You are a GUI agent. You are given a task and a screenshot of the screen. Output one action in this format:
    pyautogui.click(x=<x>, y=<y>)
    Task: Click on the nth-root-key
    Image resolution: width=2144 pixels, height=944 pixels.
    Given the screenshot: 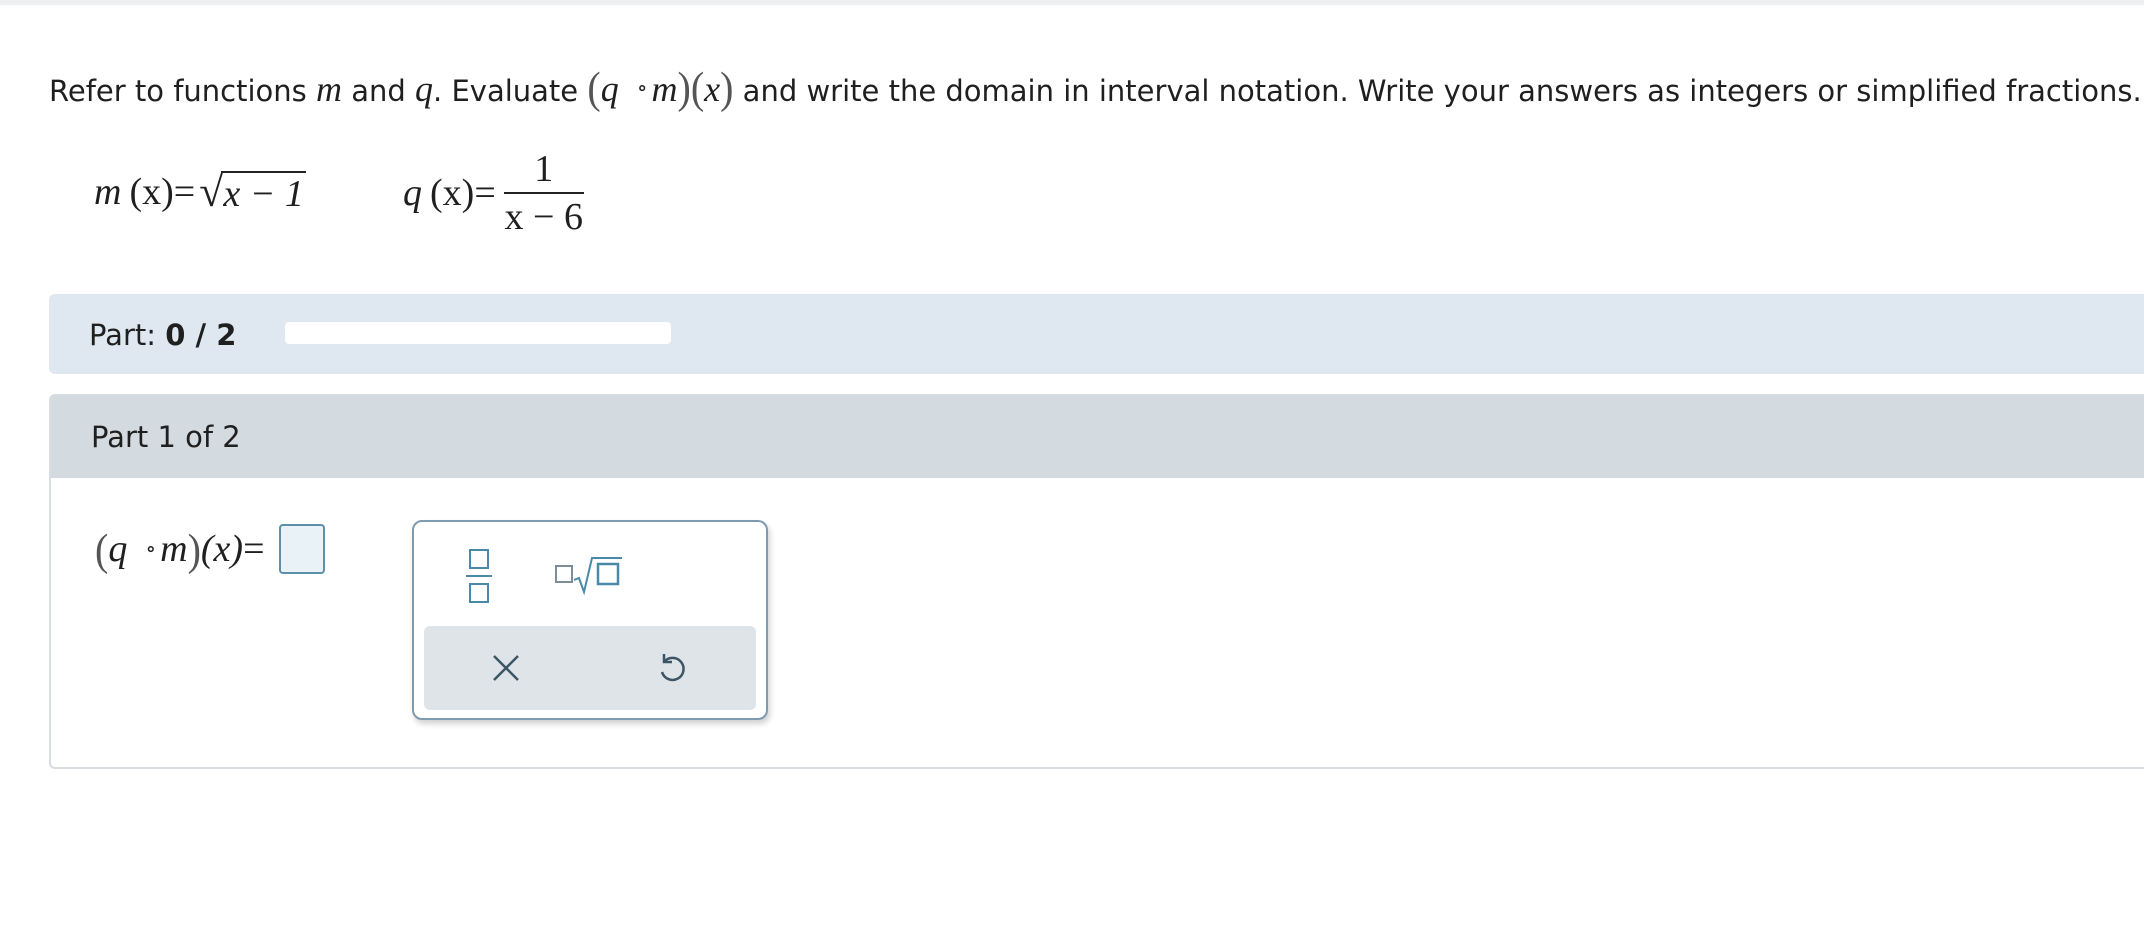 What is the action you would take?
    pyautogui.click(x=589, y=574)
    